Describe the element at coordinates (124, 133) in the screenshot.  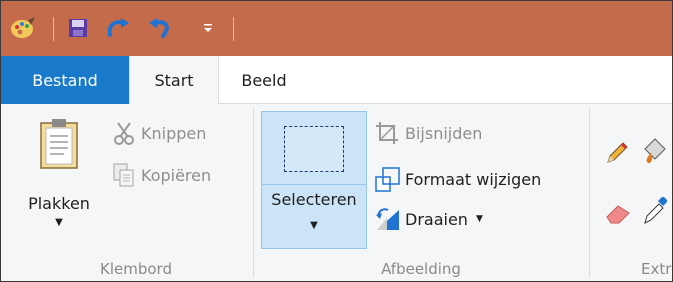
I see `scissors-icon` at that location.